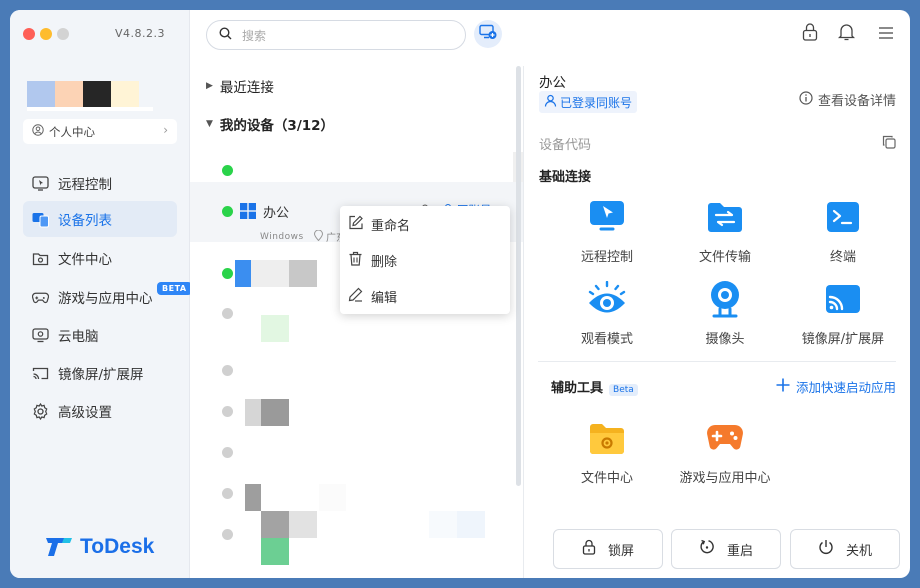 This screenshot has width=920, height=588. Describe the element at coordinates (100, 335) in the screenshot. I see `sidebar-item-cloud-pc: 云电脑` at that location.